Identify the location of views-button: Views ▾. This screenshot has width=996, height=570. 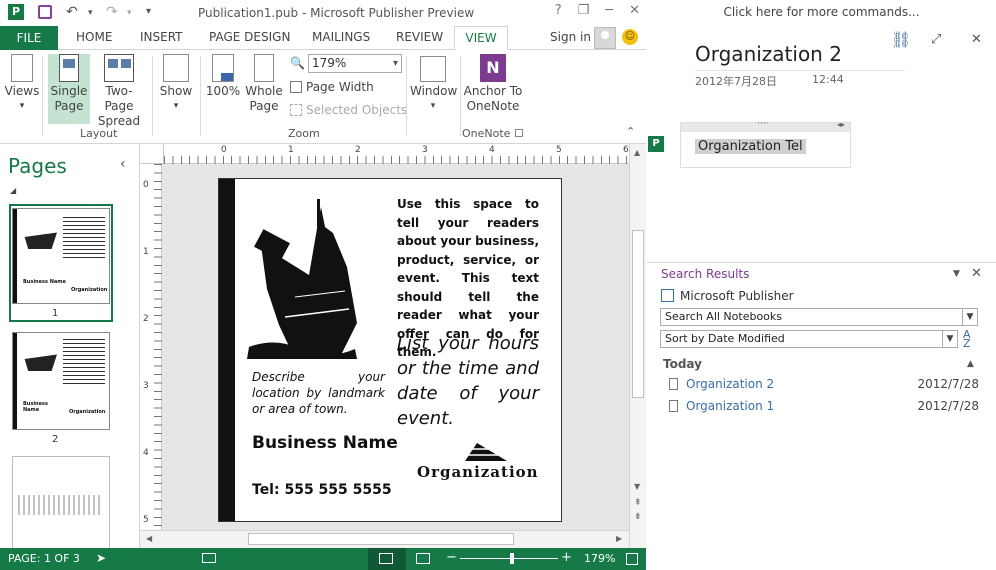
(22, 84).